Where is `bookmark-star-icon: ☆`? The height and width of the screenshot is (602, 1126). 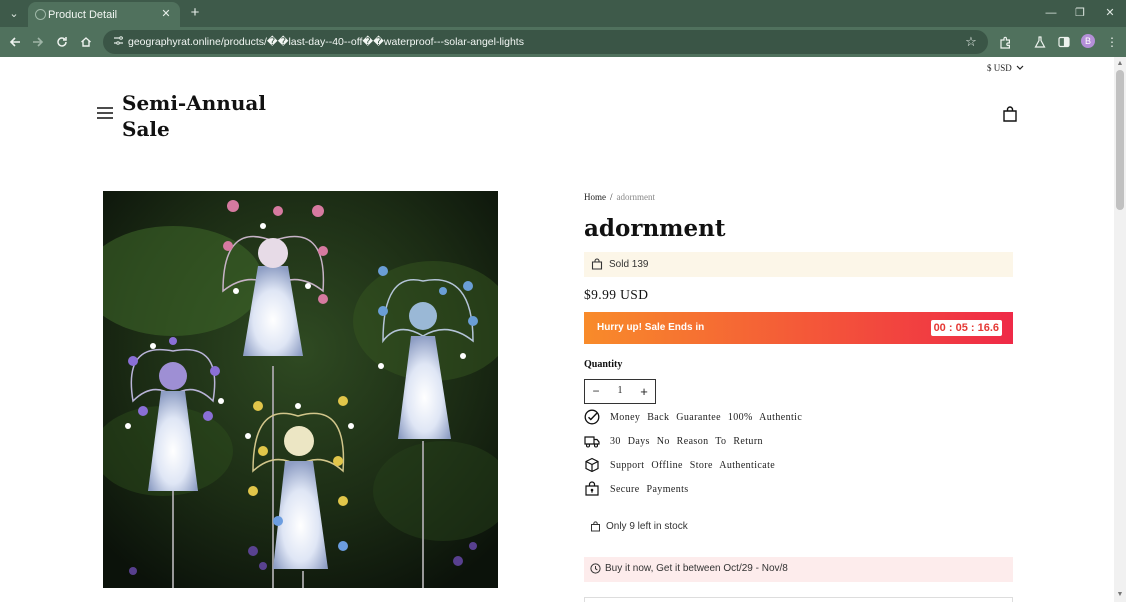
bookmark-star-icon: ☆ is located at coordinates (971, 42).